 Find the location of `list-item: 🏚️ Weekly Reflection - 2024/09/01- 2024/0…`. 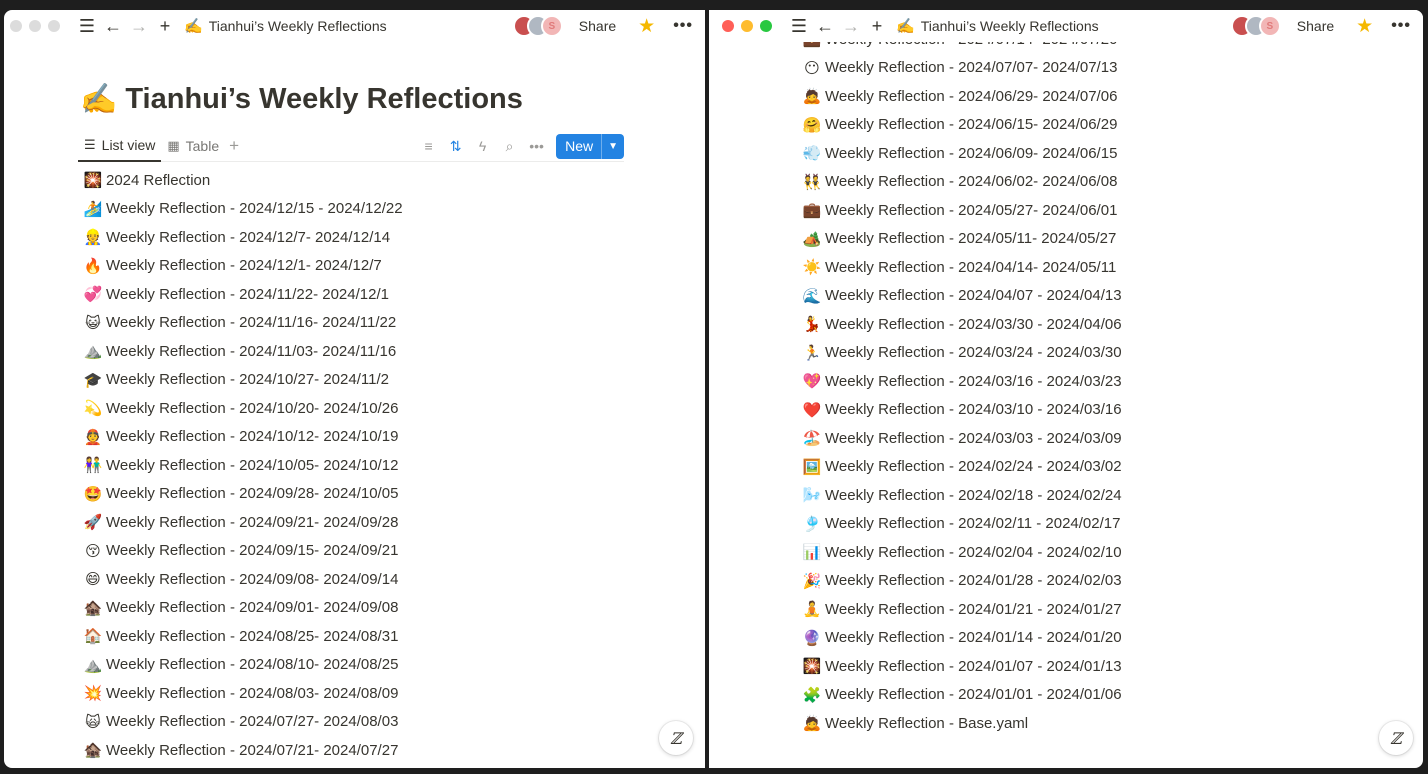

list-item: 🏚️ Weekly Reflection - 2024/09/01- 2024/0… is located at coordinates (242, 608).